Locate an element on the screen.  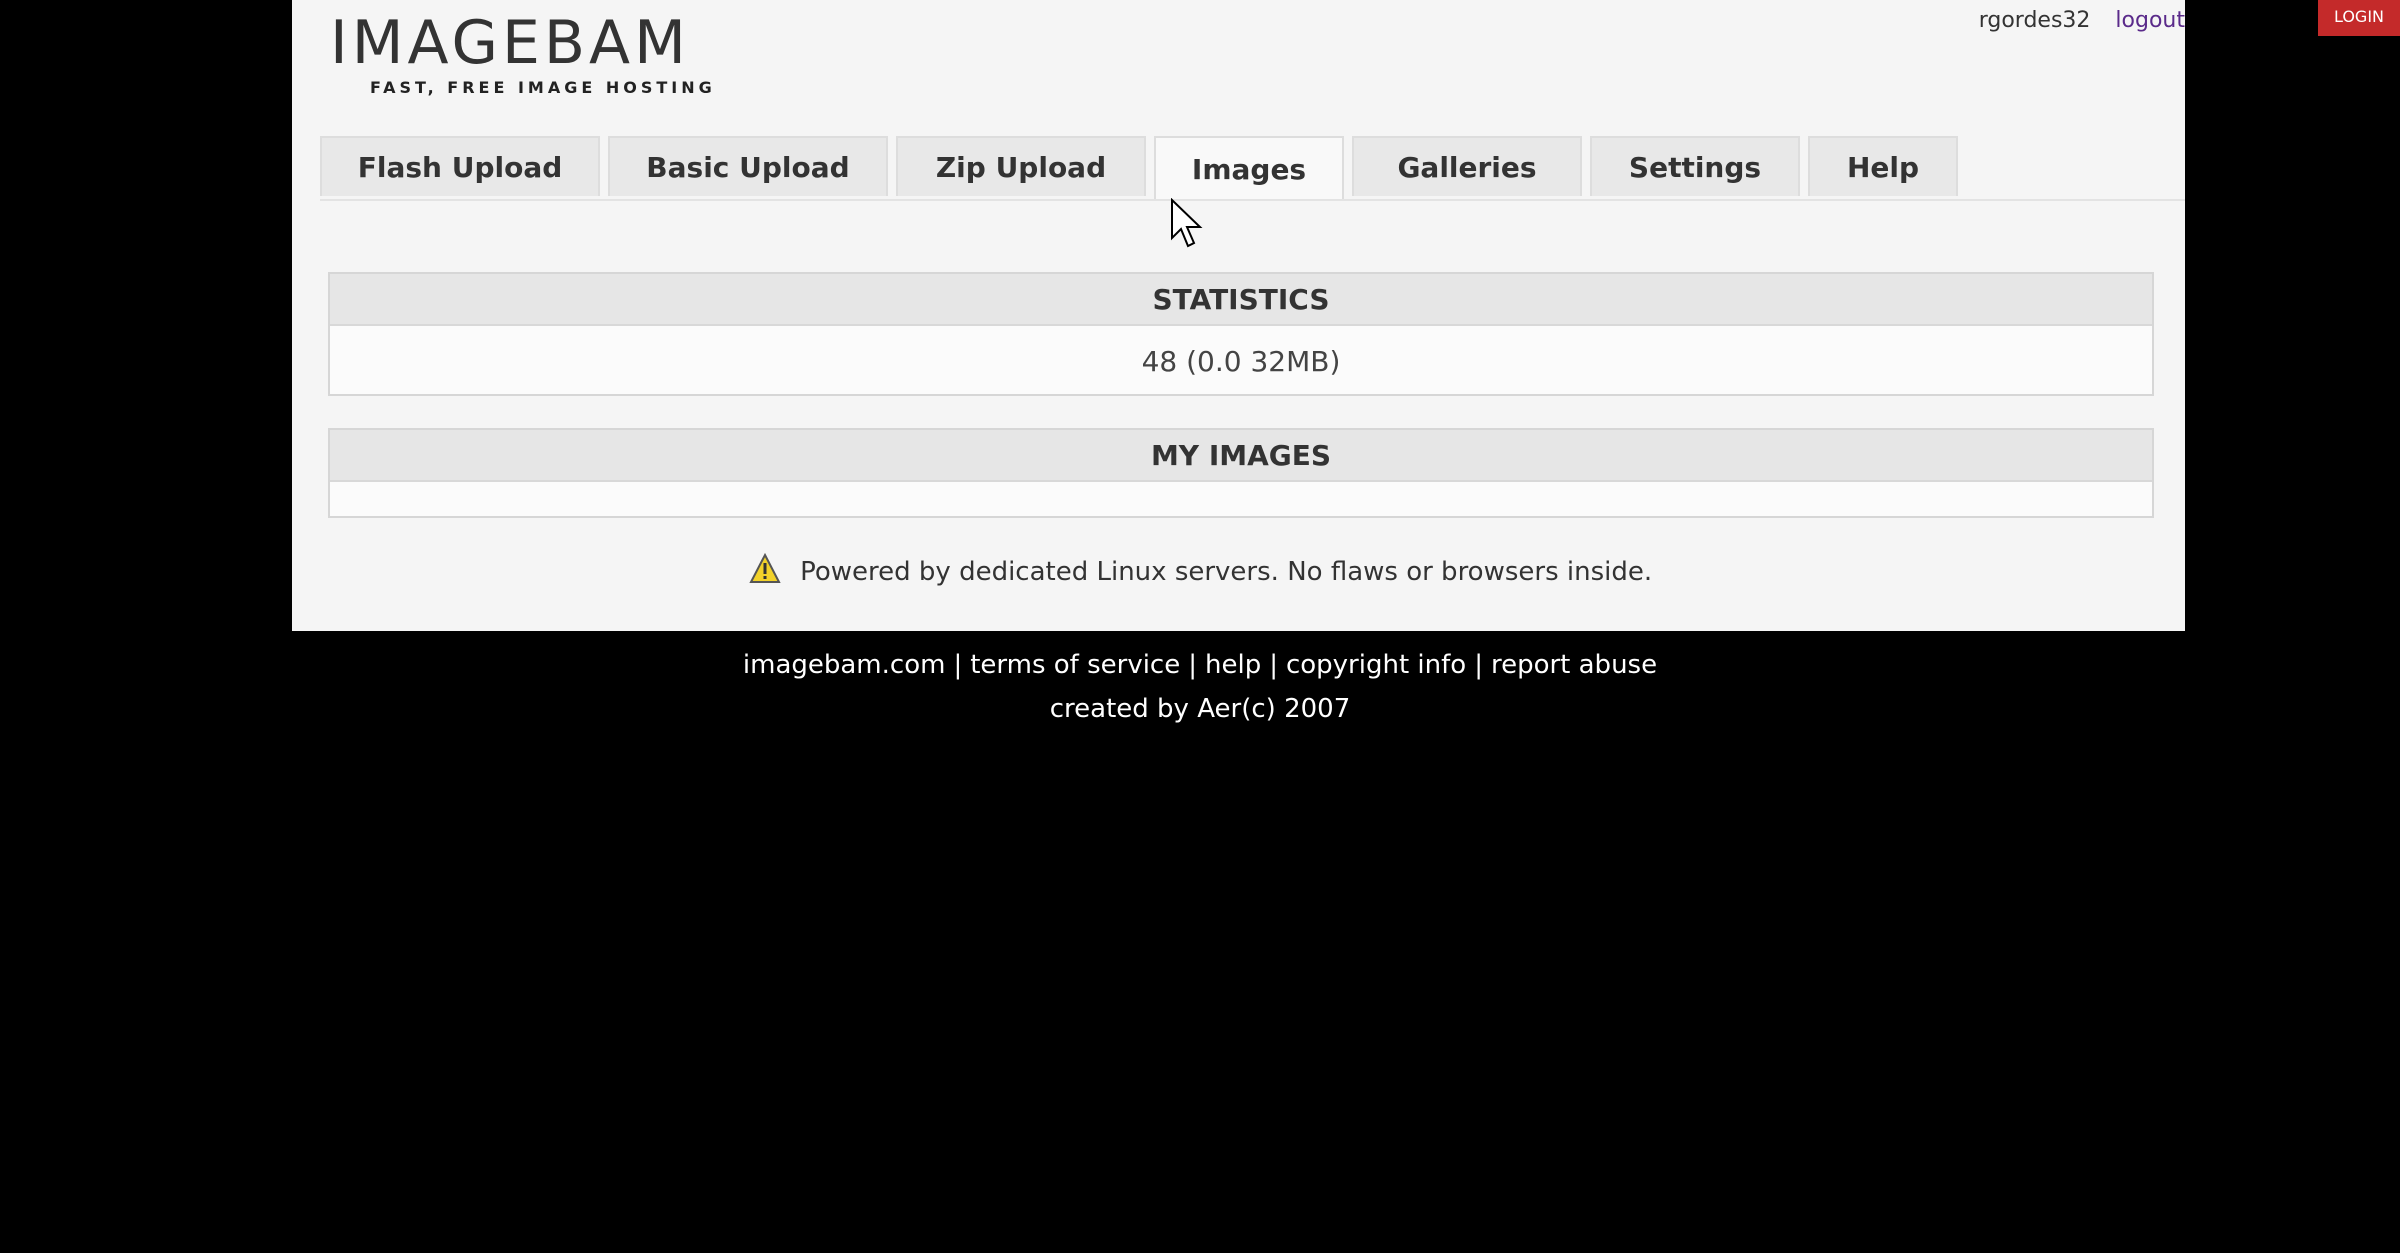
imagebam-logo: IMAGEBAM FAST, FREE IMAGE HOSTING is located at coordinates (540, 54).